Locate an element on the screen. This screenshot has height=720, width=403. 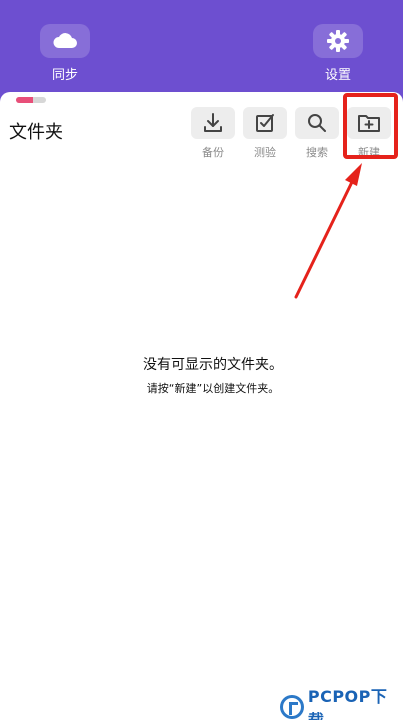
empty-state-title: 没有可显示的文件夹。 is located at coordinates (213, 365).